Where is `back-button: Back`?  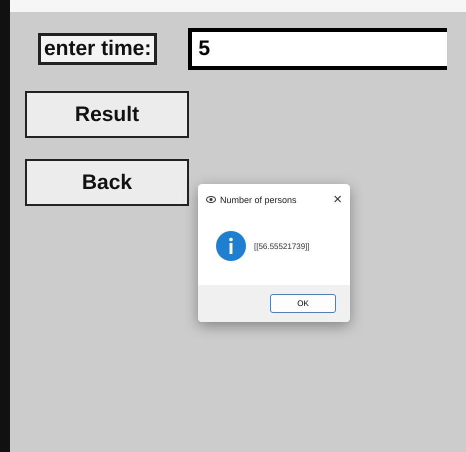 back-button: Back is located at coordinates (107, 182).